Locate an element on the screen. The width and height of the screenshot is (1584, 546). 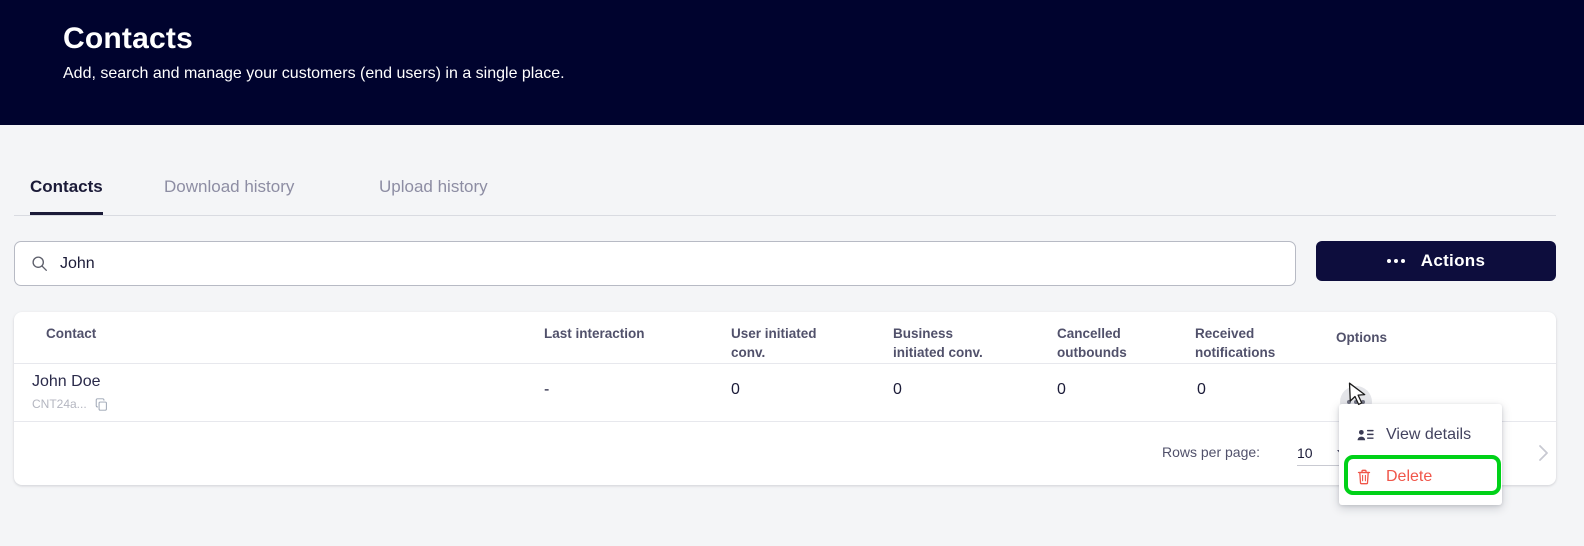
menu-item-delete: Delete is located at coordinates (1420, 477).